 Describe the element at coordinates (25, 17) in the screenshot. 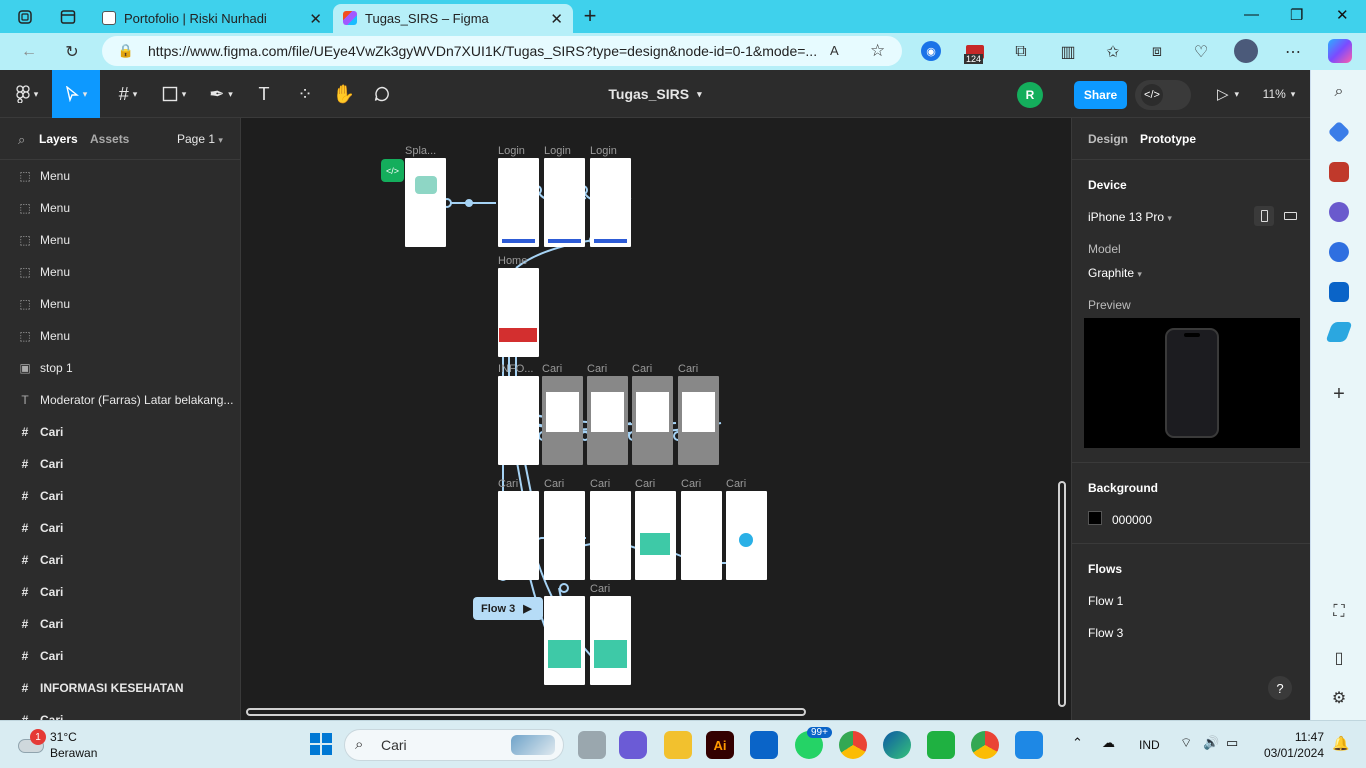

I see `workspaces-icon` at that location.